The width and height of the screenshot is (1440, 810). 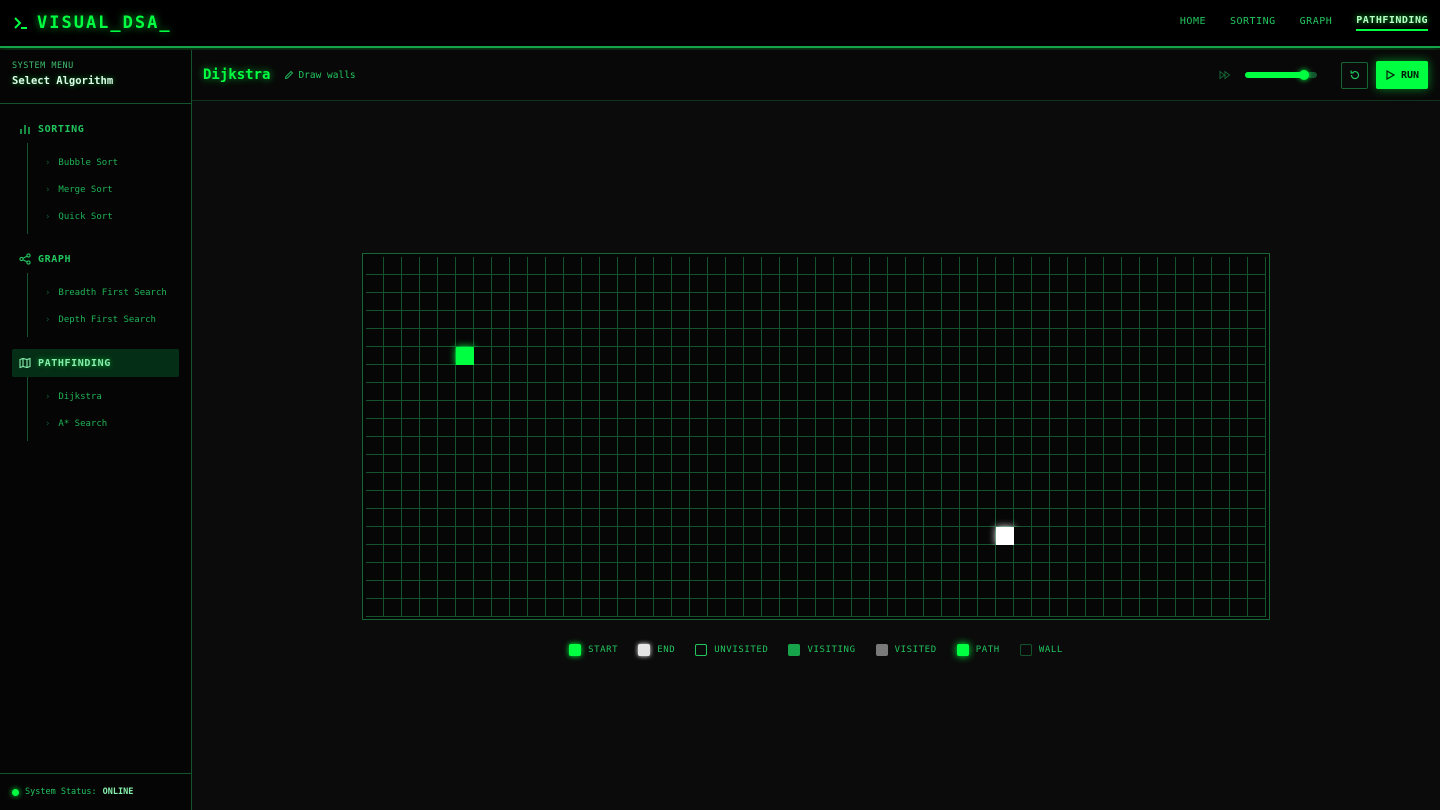 I want to click on sidebar-item-dfs: › Depth First Search, so click(x=103, y=319).